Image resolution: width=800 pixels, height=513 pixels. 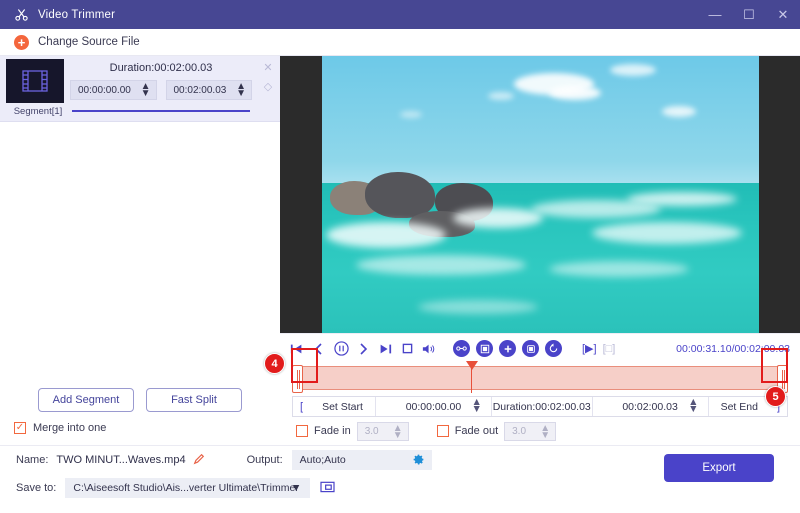 What do you see at coordinates (363, 349) in the screenshot?
I see `next-frame-icon` at bounding box center [363, 349].